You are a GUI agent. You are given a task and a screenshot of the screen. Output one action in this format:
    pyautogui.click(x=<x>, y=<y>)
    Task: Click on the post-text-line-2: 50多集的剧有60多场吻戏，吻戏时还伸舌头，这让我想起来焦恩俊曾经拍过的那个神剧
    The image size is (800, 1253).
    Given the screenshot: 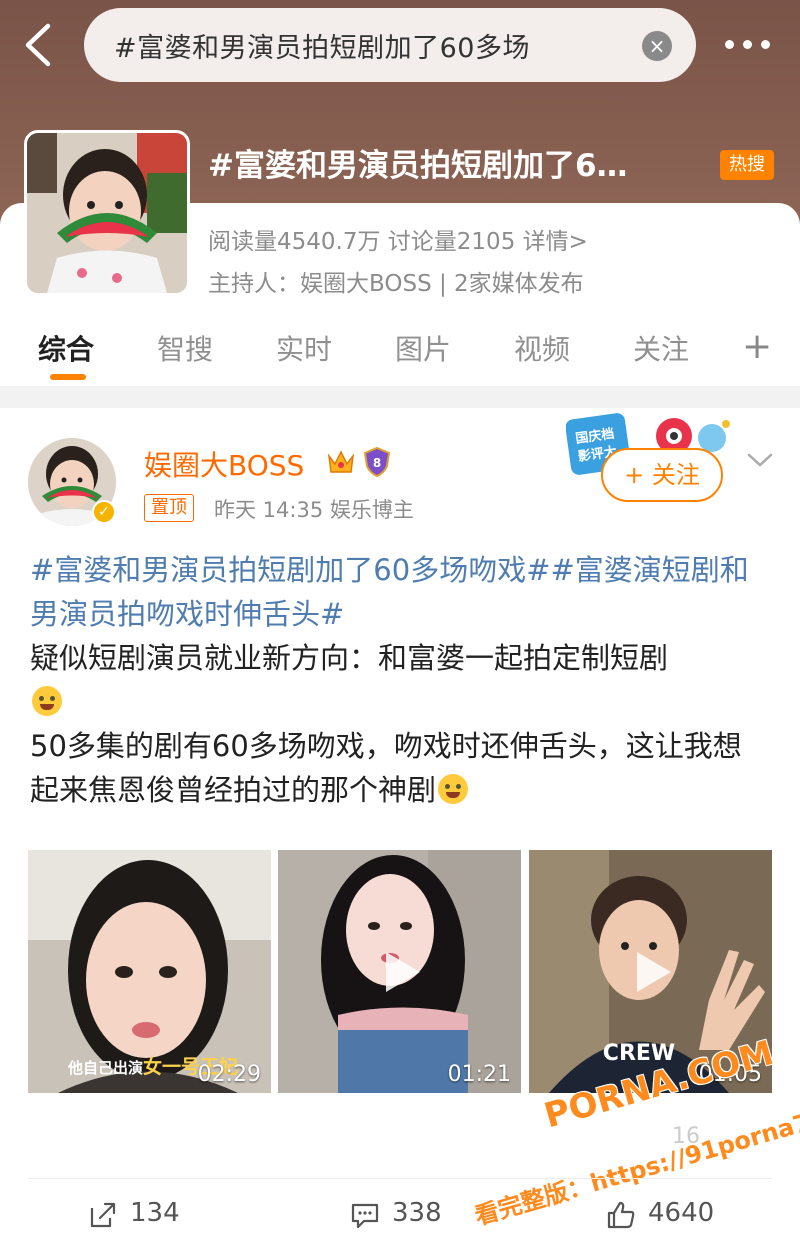 What is the action you would take?
    pyautogui.click(x=386, y=768)
    